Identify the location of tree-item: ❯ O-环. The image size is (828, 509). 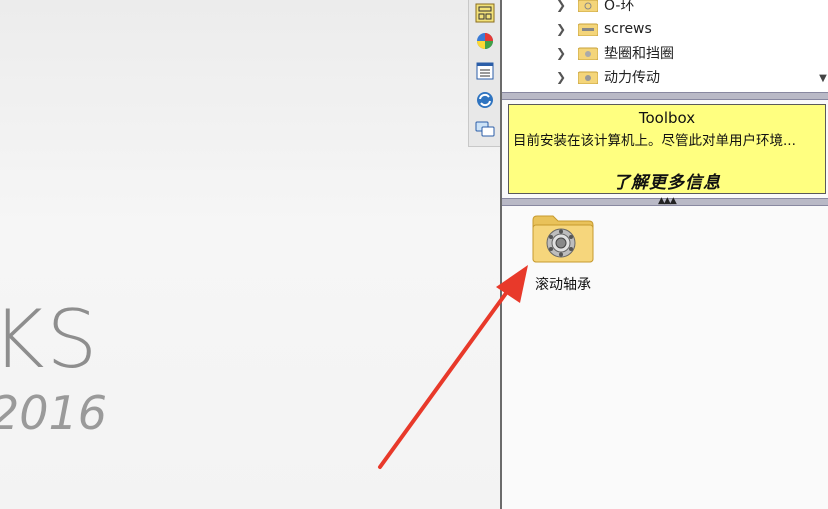
(595, 8).